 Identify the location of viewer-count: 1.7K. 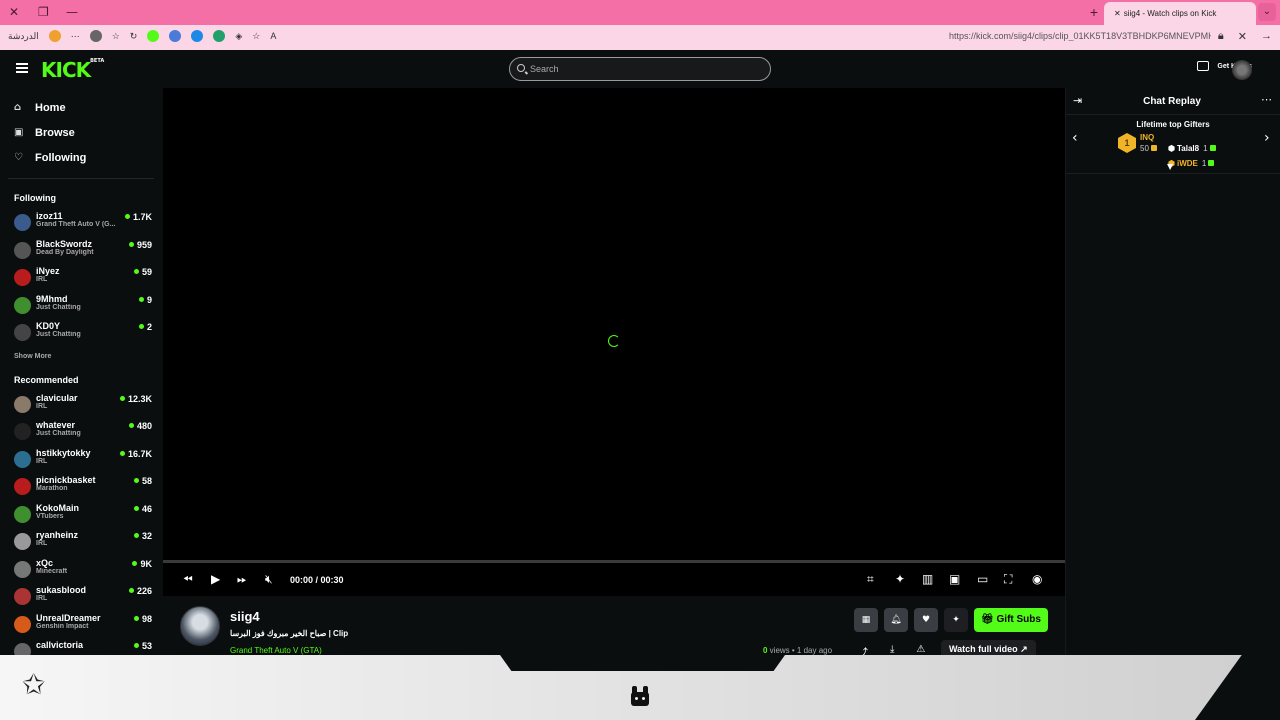
(138, 217).